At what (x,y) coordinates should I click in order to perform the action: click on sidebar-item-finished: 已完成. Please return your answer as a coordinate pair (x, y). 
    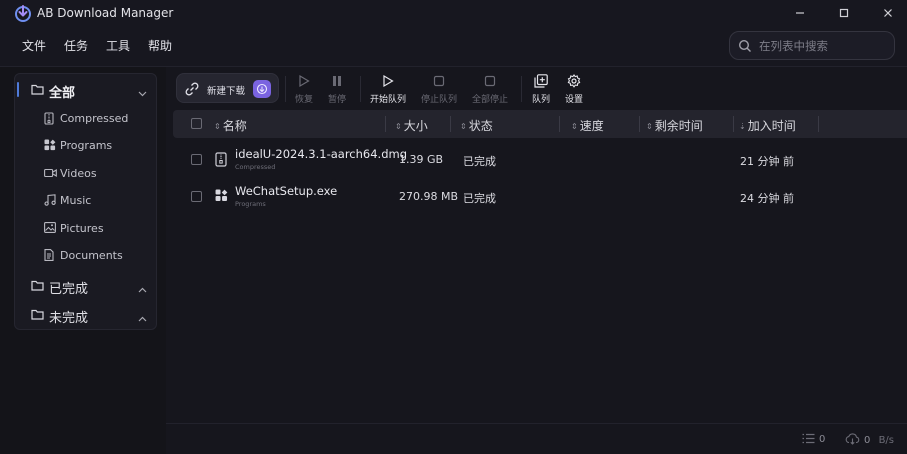
    Looking at the image, I should click on (85, 286).